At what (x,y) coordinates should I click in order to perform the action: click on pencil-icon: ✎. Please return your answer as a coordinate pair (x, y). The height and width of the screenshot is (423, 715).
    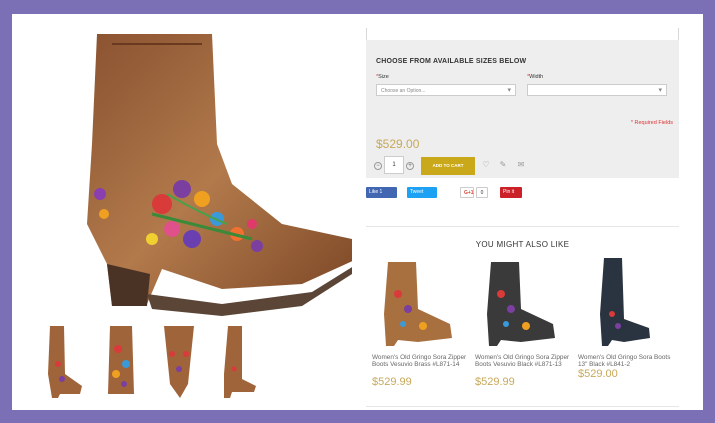
    Looking at the image, I should click on (503, 165).